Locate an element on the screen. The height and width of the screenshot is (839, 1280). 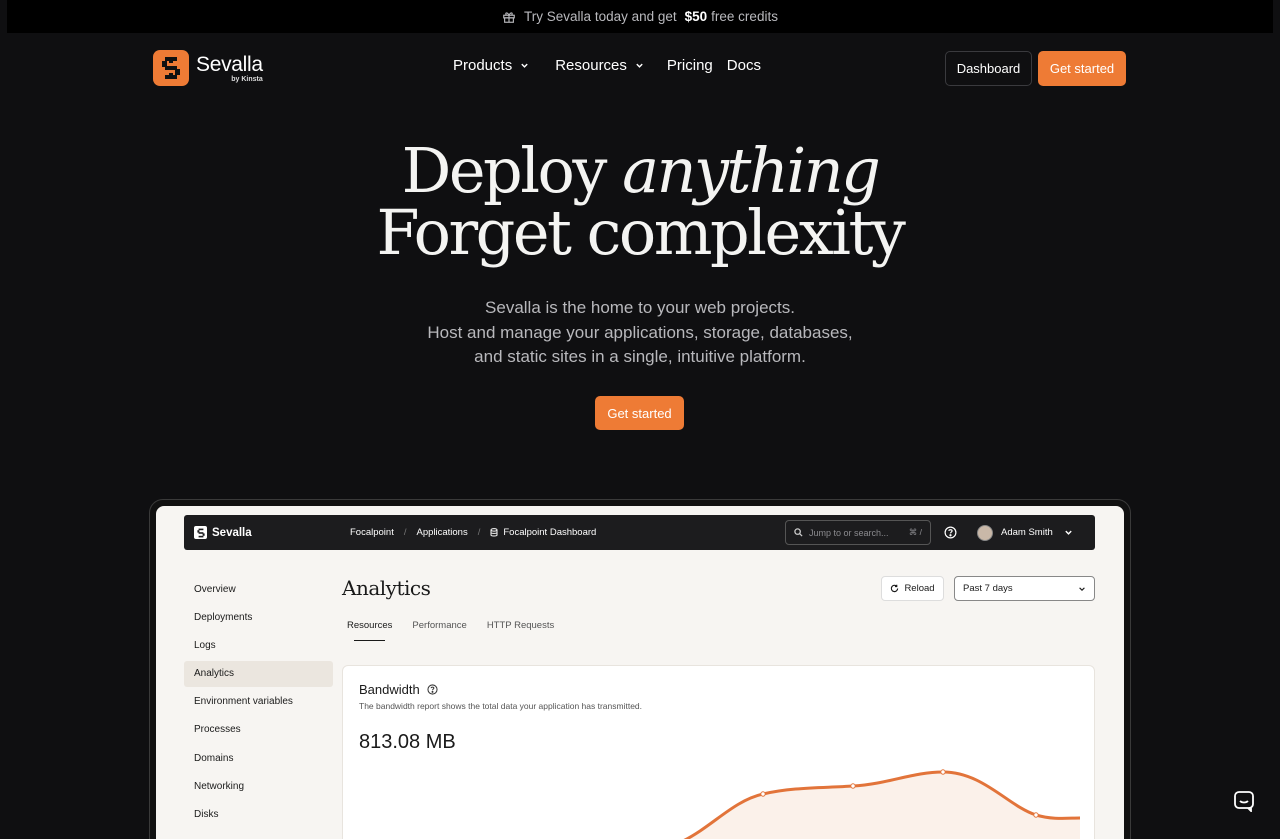
nav-products: Products is located at coordinates (491, 65).